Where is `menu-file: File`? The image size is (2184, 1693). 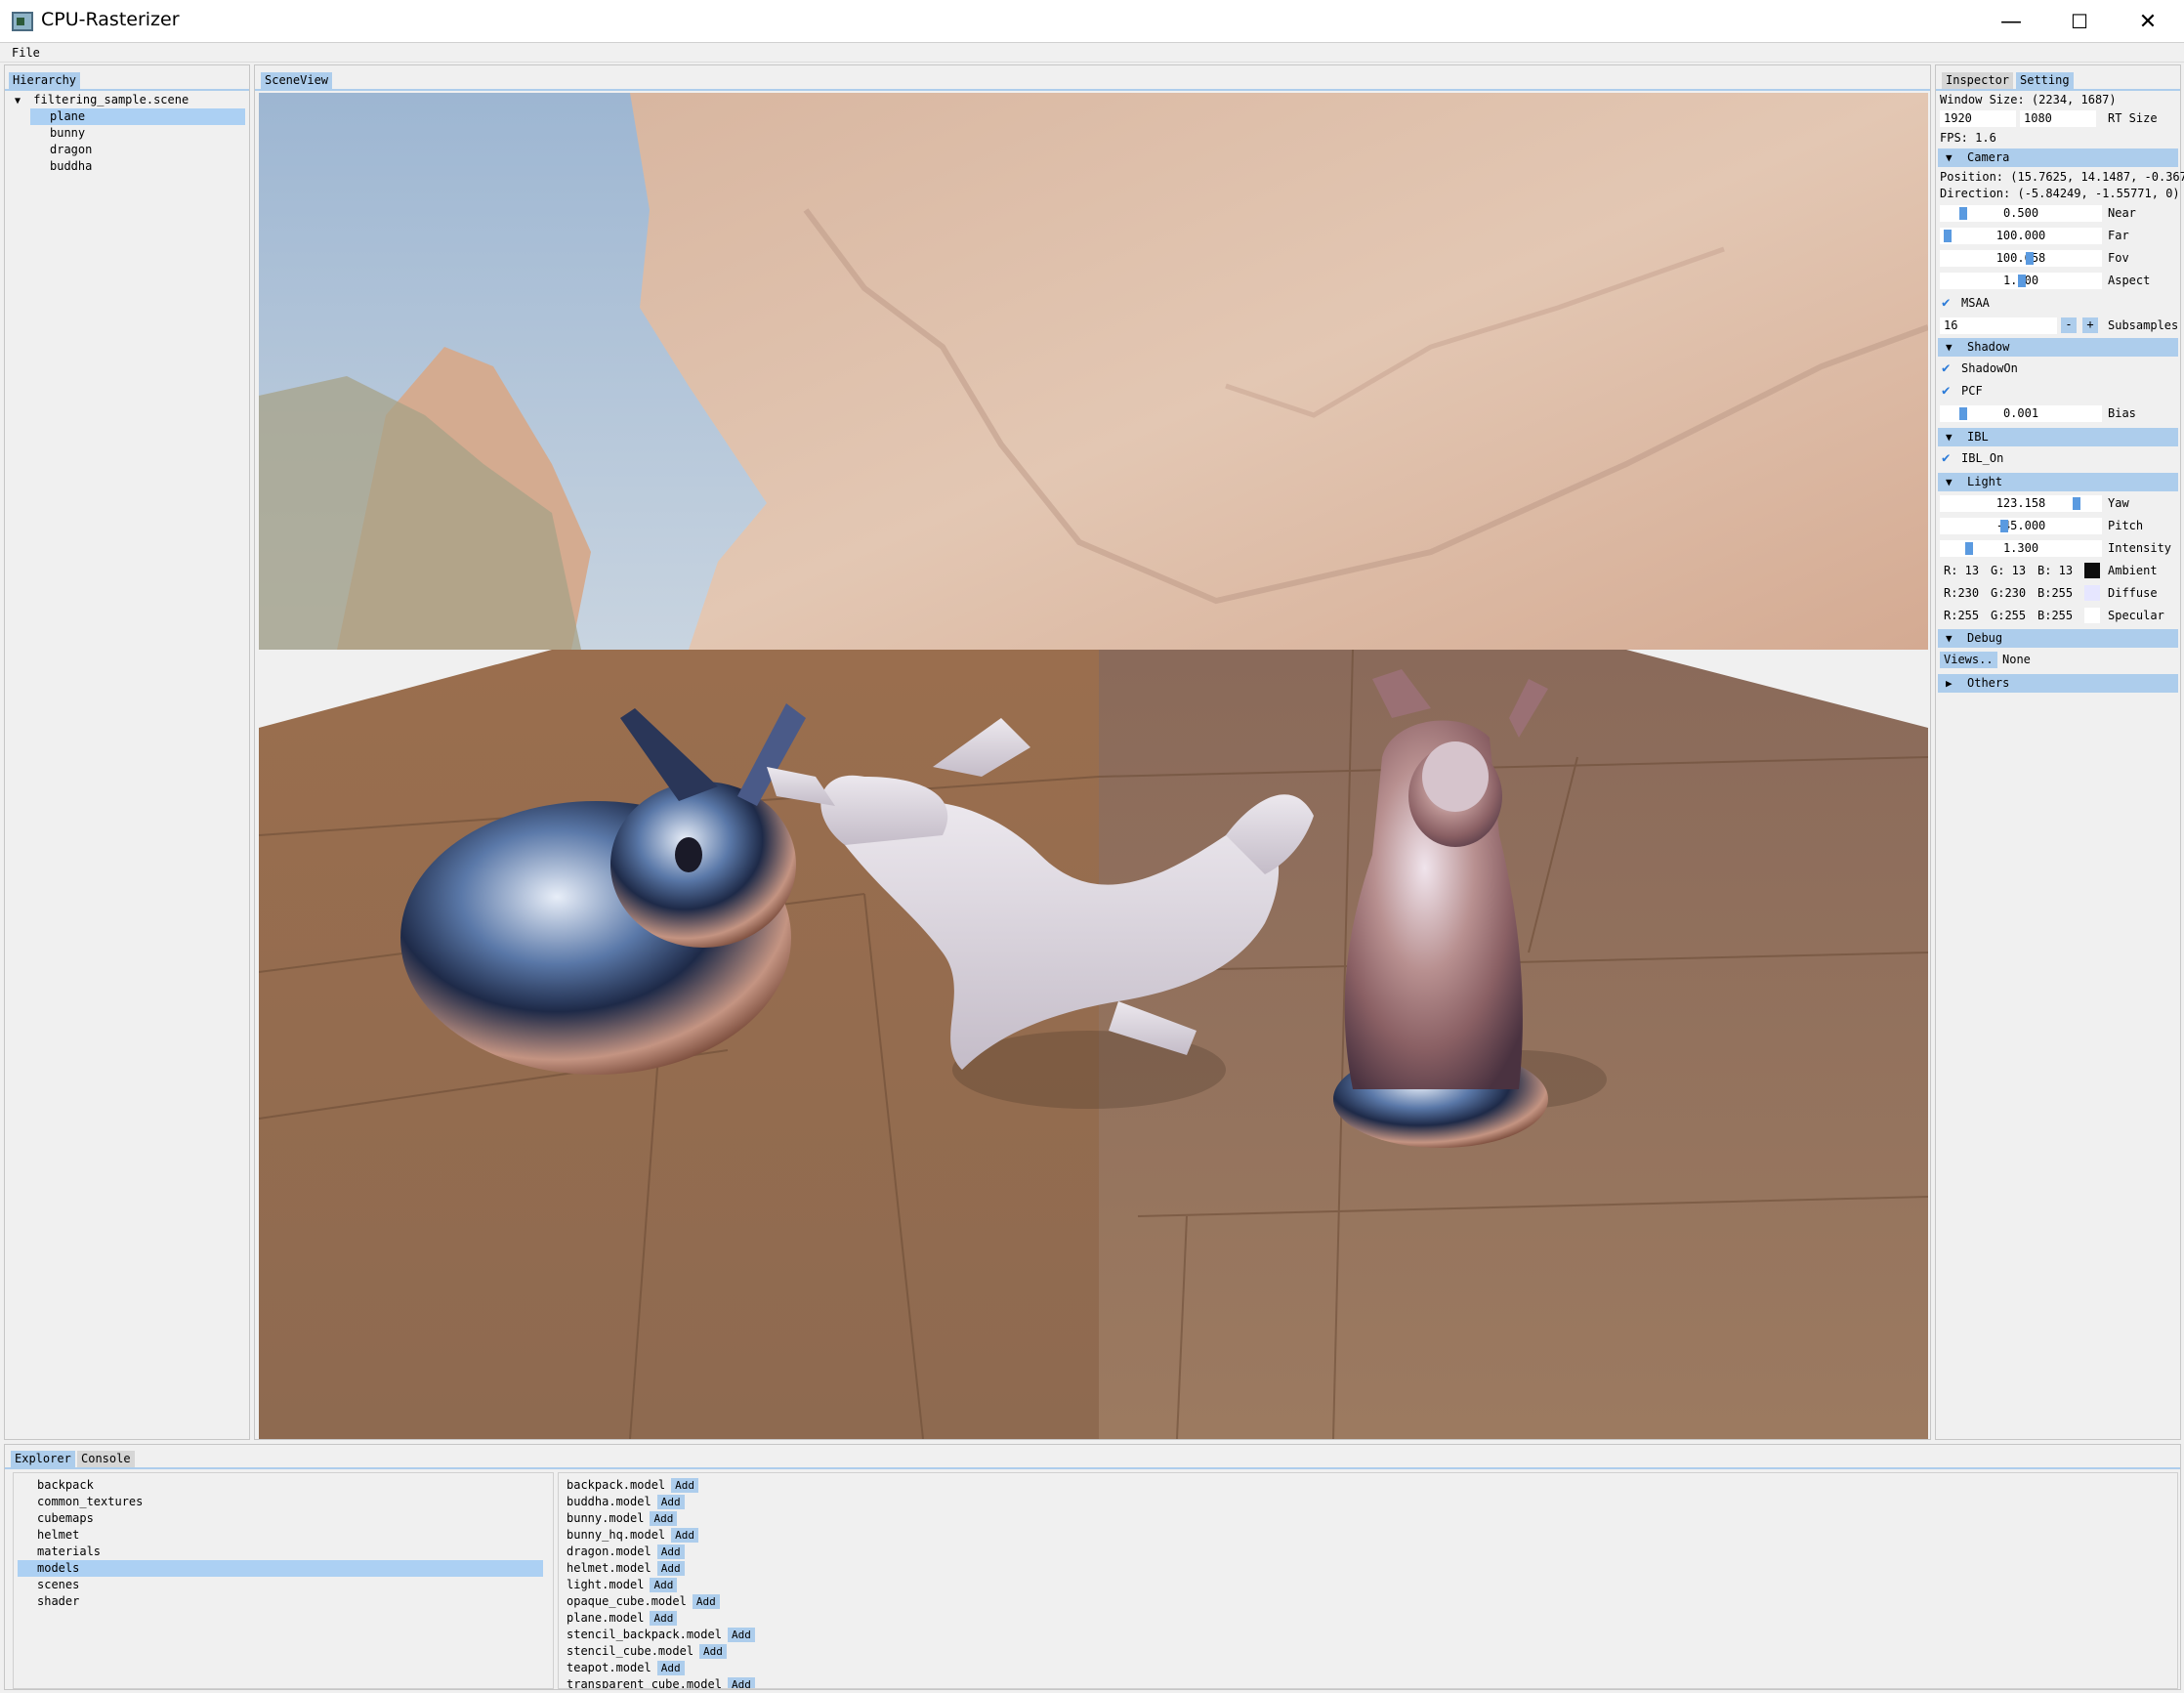 menu-file: File is located at coordinates (26, 53).